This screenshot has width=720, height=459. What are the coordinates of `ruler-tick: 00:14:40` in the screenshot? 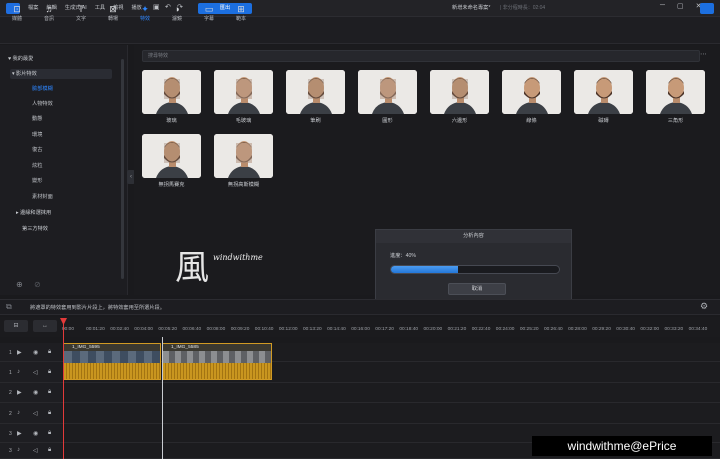 It's located at (336, 329).